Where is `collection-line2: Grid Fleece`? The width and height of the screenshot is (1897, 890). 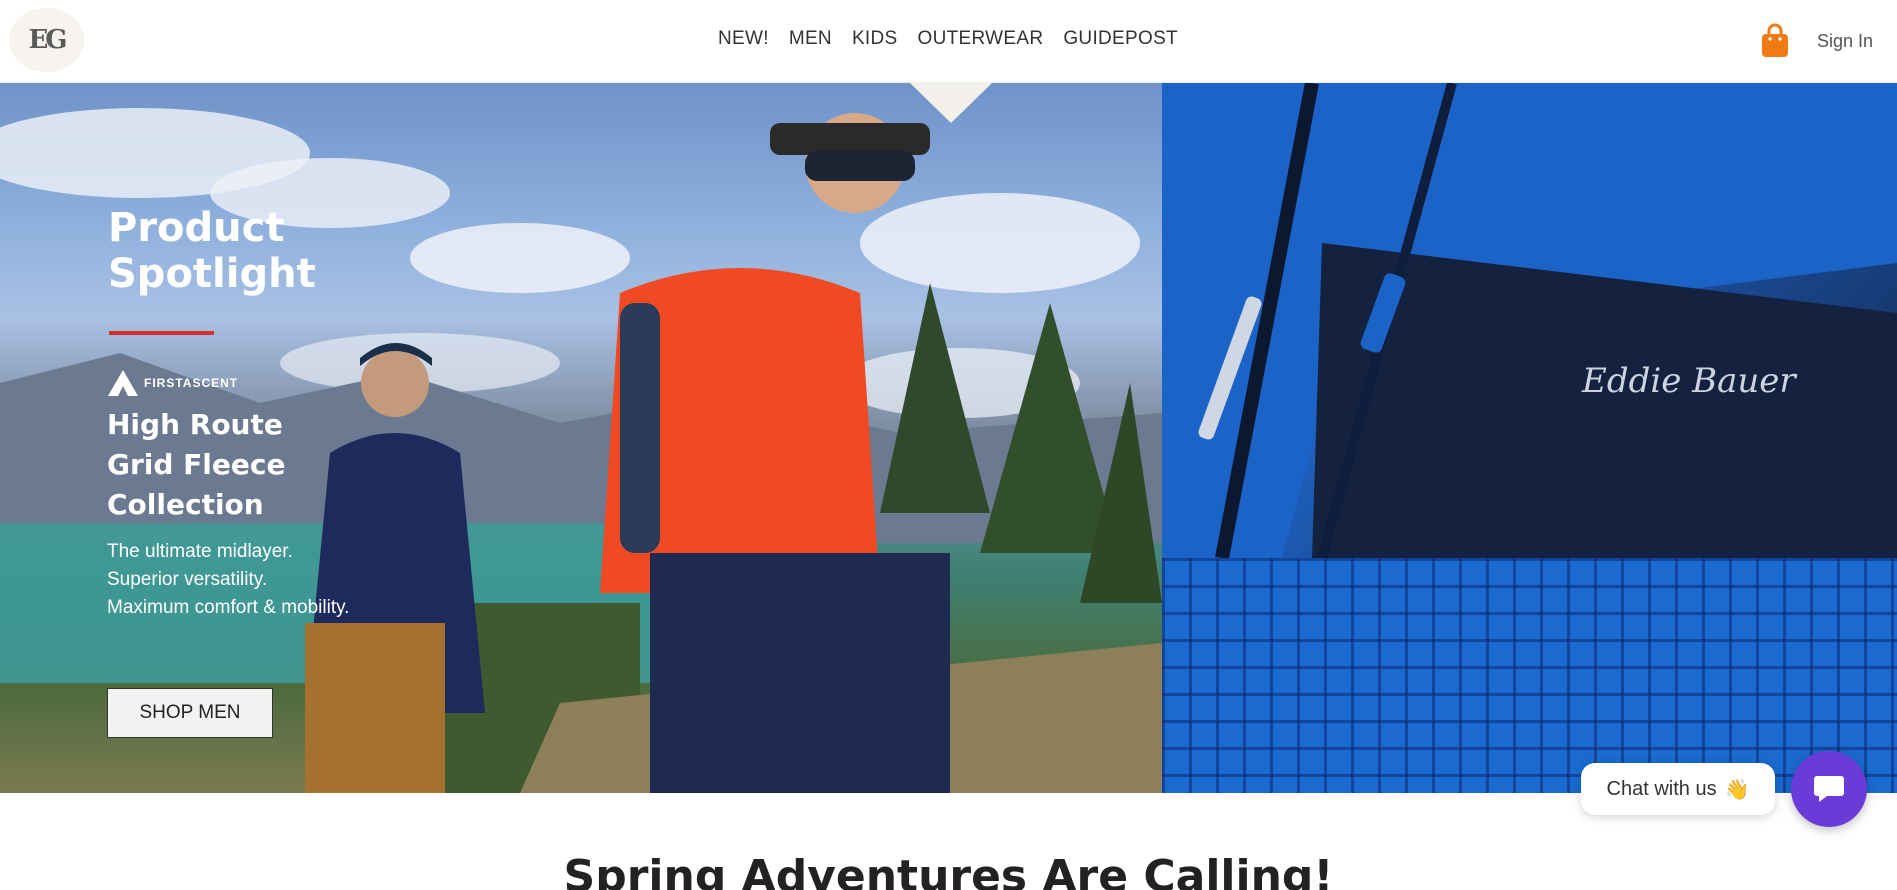 collection-line2: Grid Fleece is located at coordinates (196, 464).